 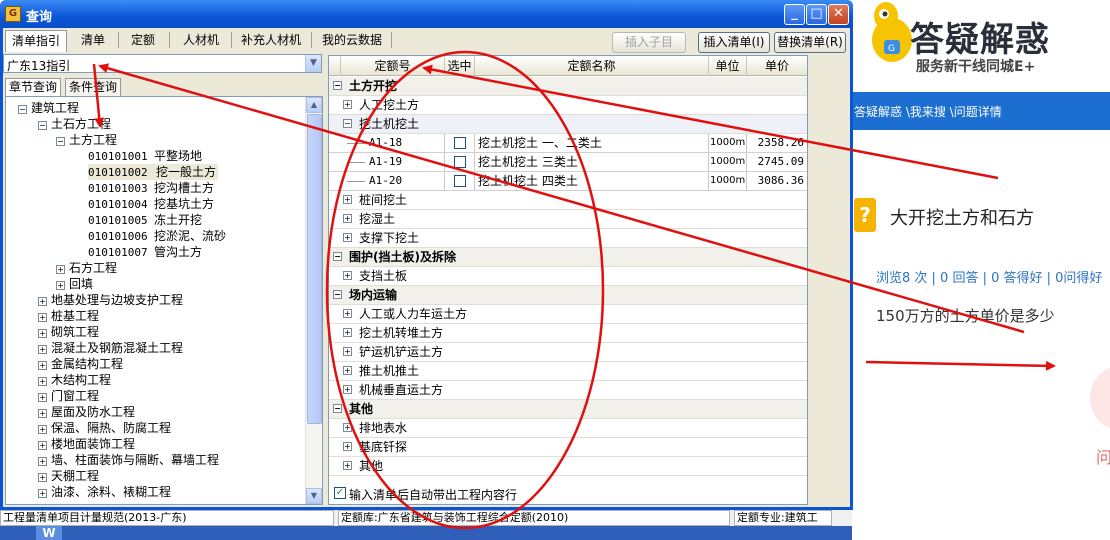 I want to click on quota-subgroup-row: + 铲运机铲运土方, so click(x=568, y=352).